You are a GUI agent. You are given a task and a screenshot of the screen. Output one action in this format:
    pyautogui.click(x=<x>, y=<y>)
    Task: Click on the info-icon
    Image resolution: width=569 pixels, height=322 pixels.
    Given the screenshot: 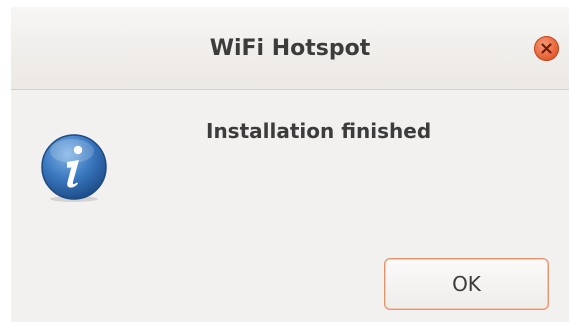 What is the action you would take?
    pyautogui.click(x=74, y=168)
    